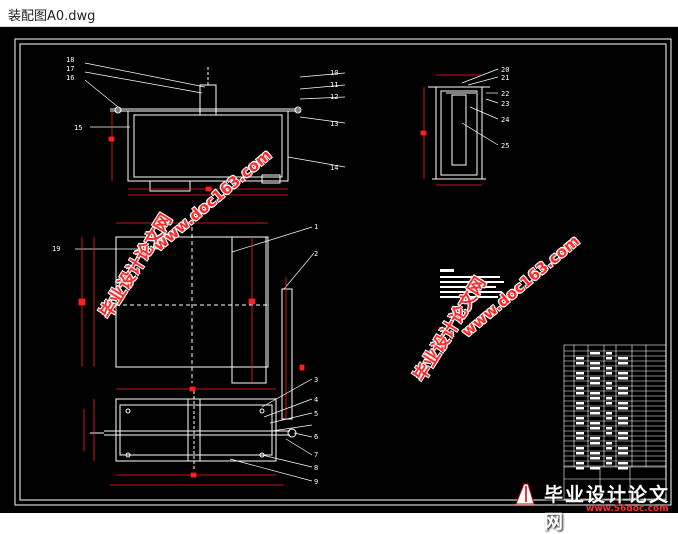 This screenshot has width=678, height=534. What do you see at coordinates (316, 254) in the screenshot?
I see `label-2: 2` at bounding box center [316, 254].